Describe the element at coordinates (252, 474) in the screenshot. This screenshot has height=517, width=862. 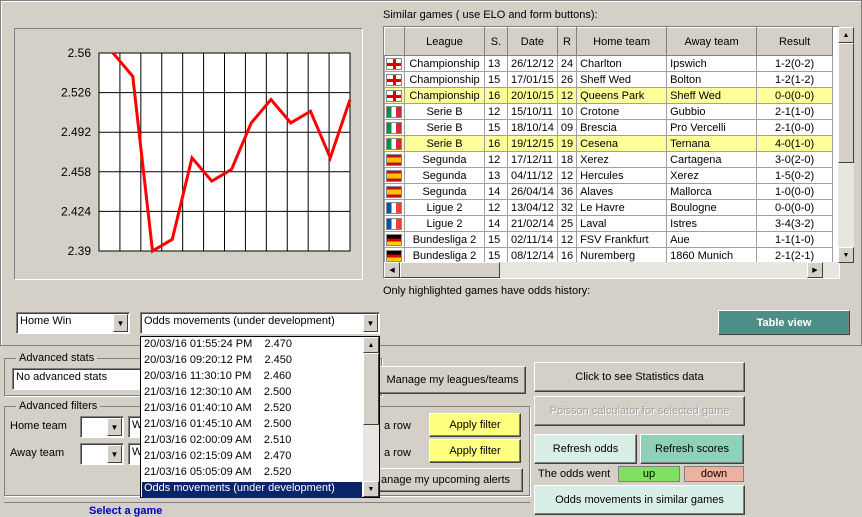
I see `dropdown-option: 21/03/16 05:05:09 AM 2.520` at that location.